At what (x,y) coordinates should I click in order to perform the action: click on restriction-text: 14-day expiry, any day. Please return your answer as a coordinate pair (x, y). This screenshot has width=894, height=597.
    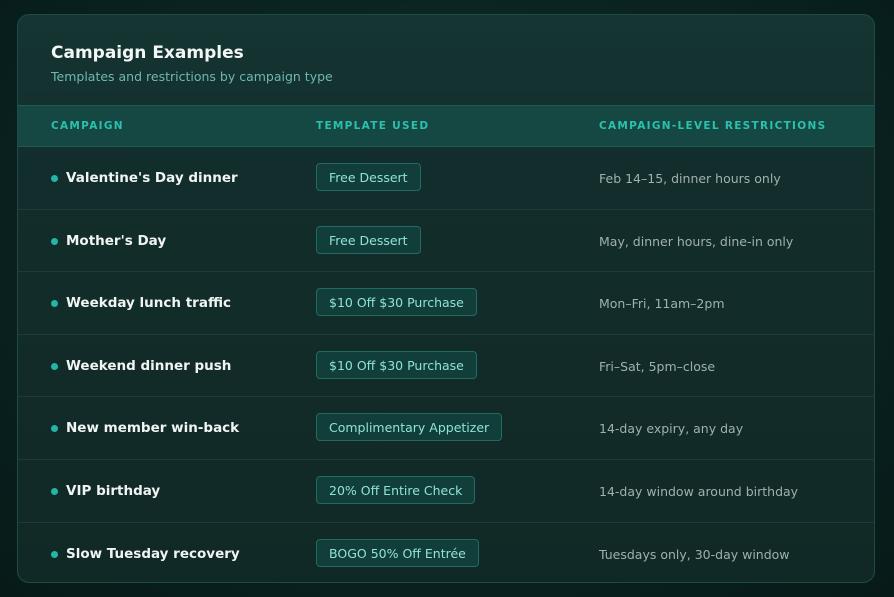
    Looking at the image, I should click on (671, 429).